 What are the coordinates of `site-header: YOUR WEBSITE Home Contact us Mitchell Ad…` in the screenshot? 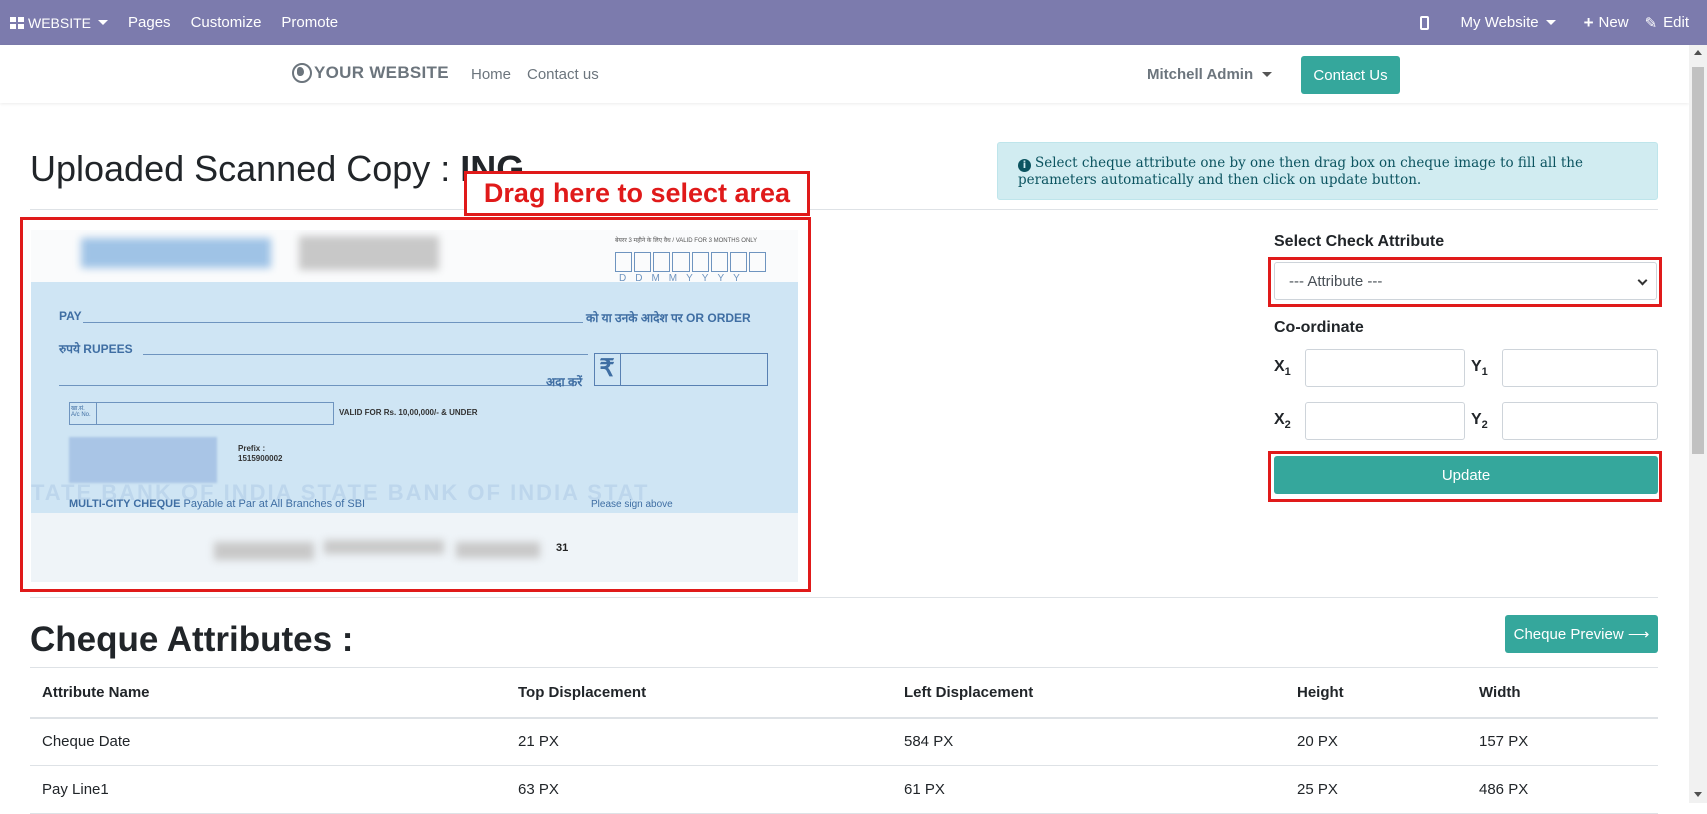 It's located at (844, 74).